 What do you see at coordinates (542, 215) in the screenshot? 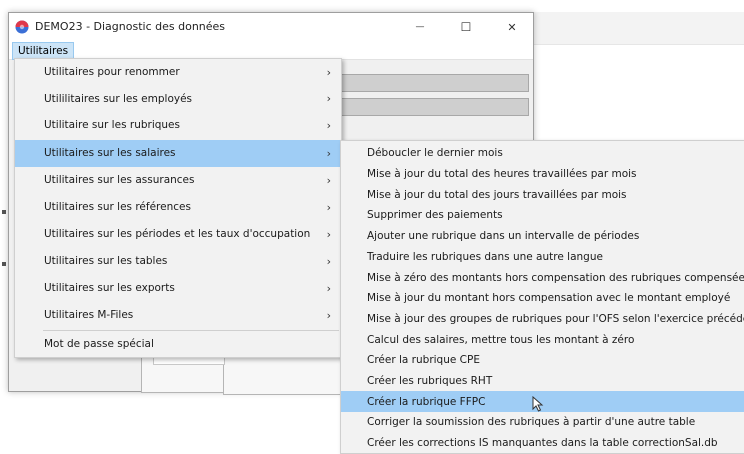
I see `submenu-item-supprimer-paiements: Supprimer des paiements` at bounding box center [542, 215].